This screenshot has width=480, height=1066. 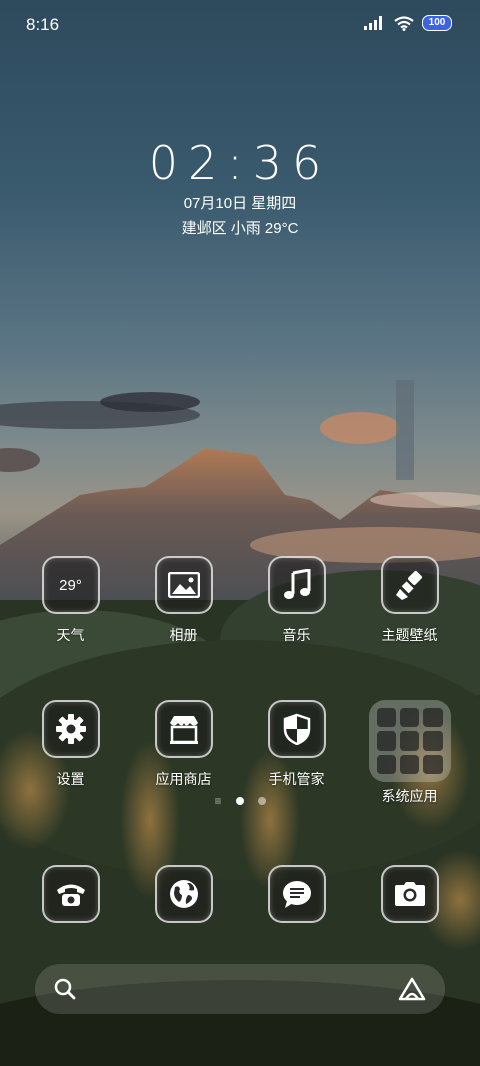 I want to click on app-gallery: 相册, so click(x=184, y=600).